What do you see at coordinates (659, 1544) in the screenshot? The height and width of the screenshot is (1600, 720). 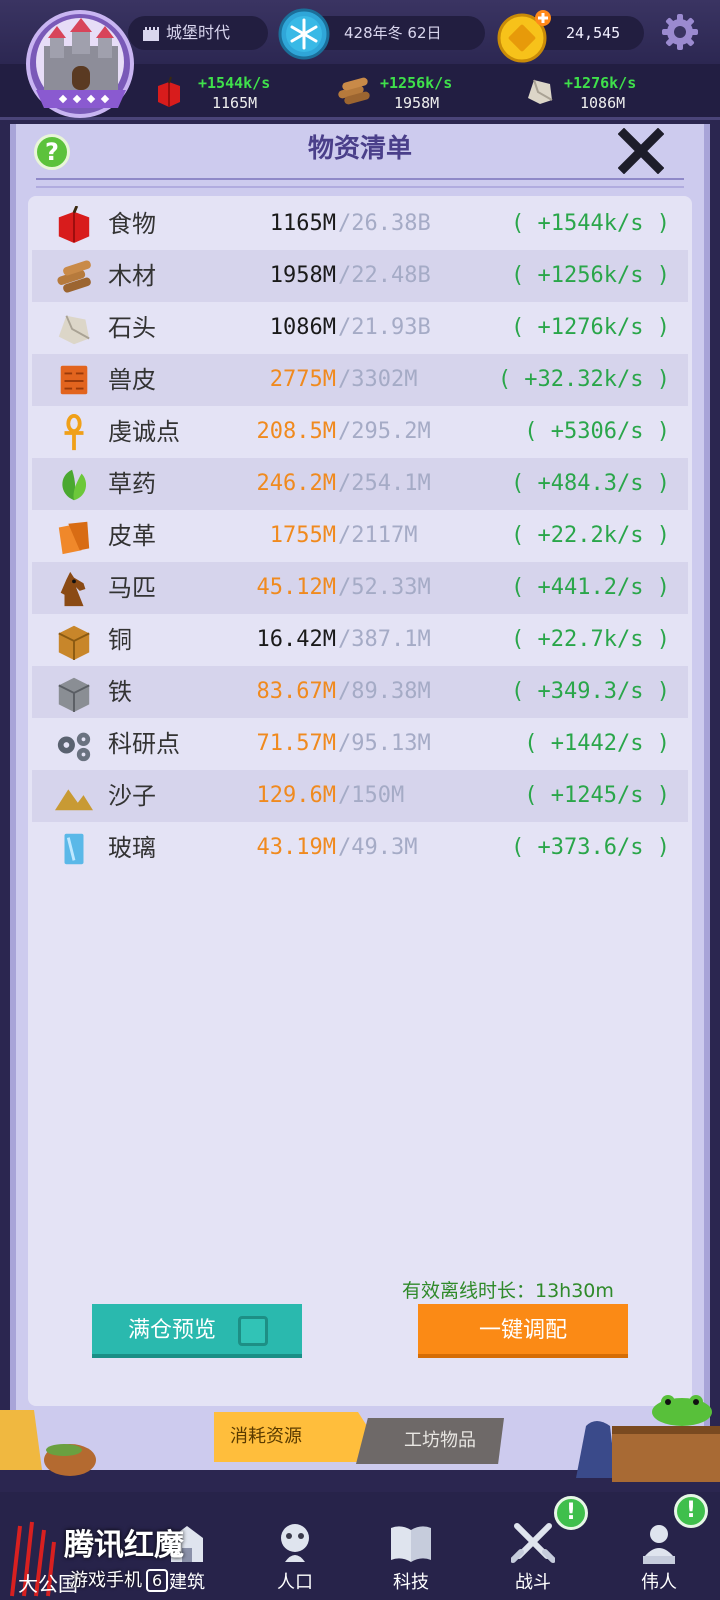 I see `bust-icon` at bounding box center [659, 1544].